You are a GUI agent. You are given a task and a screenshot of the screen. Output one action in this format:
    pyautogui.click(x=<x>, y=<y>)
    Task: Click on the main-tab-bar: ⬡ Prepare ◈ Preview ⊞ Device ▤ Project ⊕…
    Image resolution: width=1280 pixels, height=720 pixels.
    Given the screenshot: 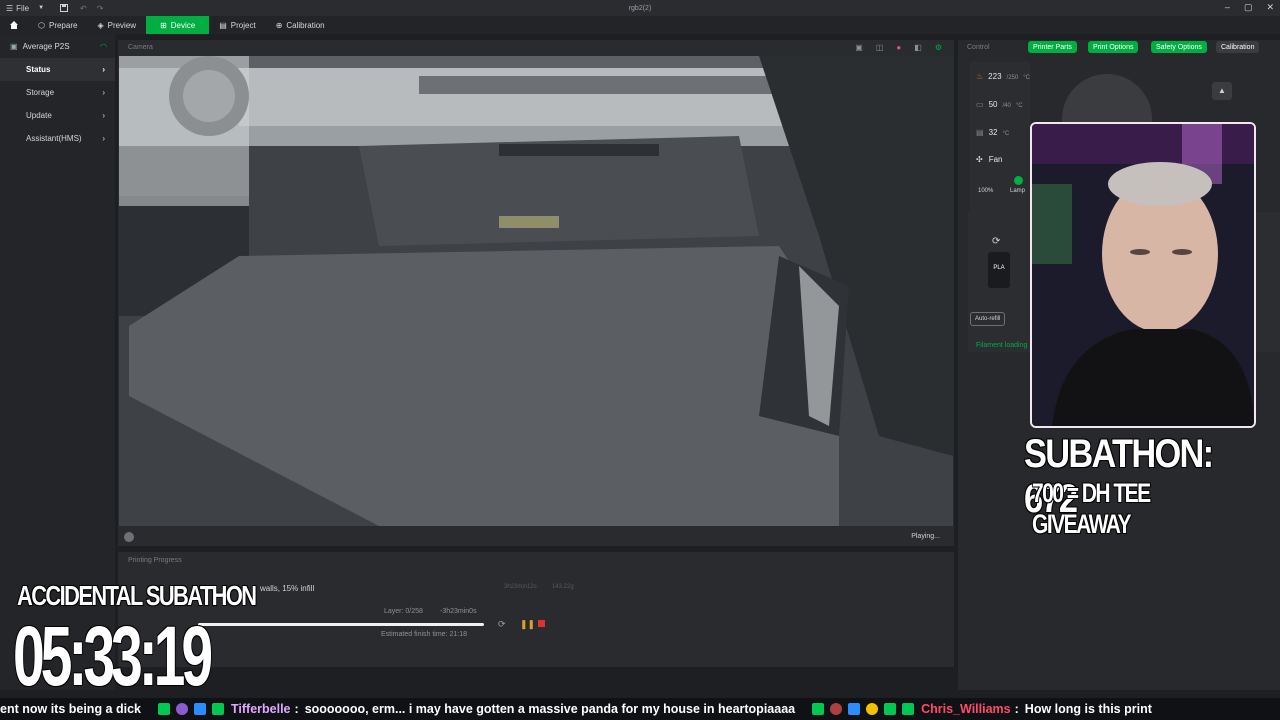 What is the action you would take?
    pyautogui.click(x=640, y=25)
    